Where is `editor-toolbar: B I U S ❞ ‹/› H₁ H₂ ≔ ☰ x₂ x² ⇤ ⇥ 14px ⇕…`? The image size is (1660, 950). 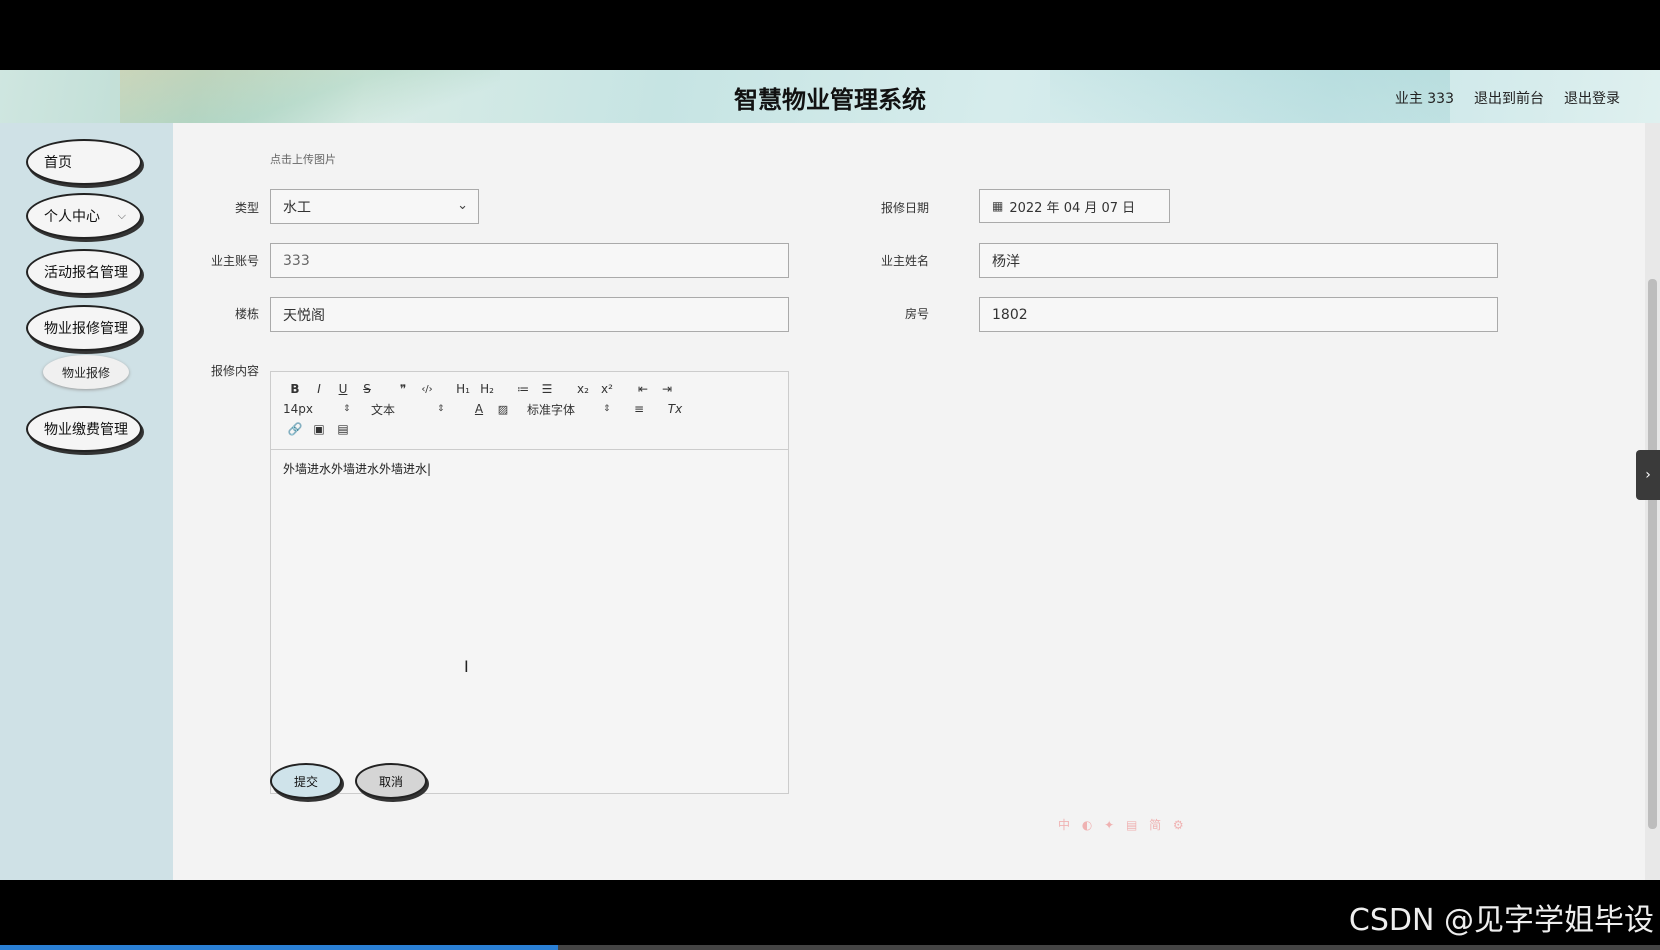 editor-toolbar: B I U S ❞ ‹/› H₁ H₂ ≔ ☰ x₂ x² ⇤ ⇥ 14px ⇕… is located at coordinates (529, 411).